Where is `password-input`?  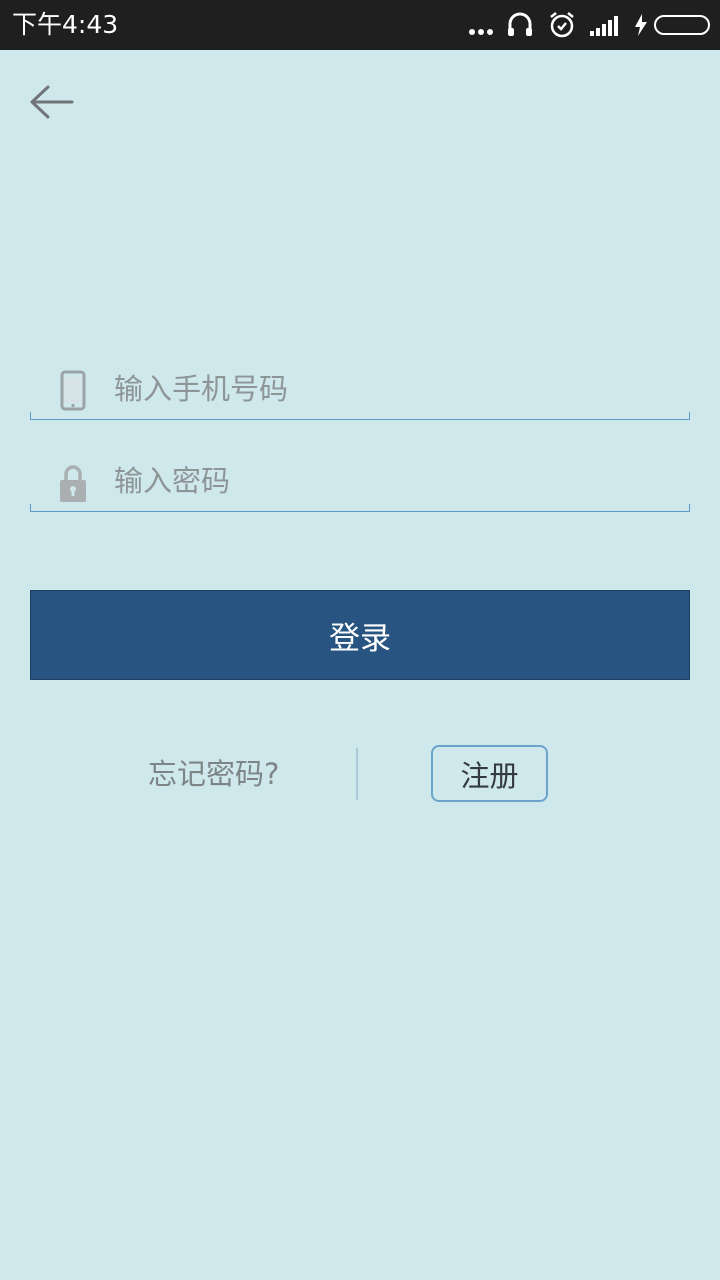 password-input is located at coordinates (394, 481).